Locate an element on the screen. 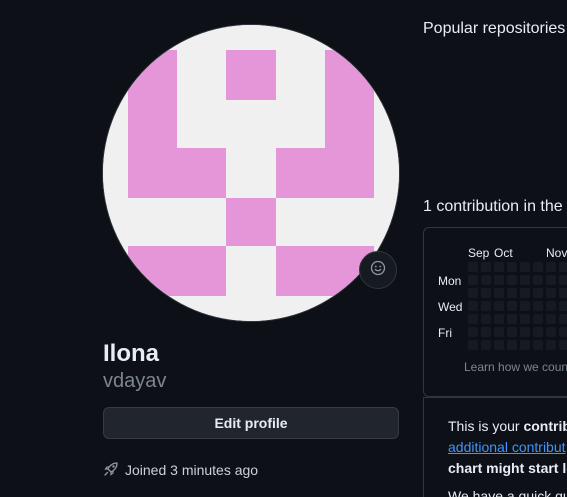  day-label: Wed is located at coordinates (450, 307).